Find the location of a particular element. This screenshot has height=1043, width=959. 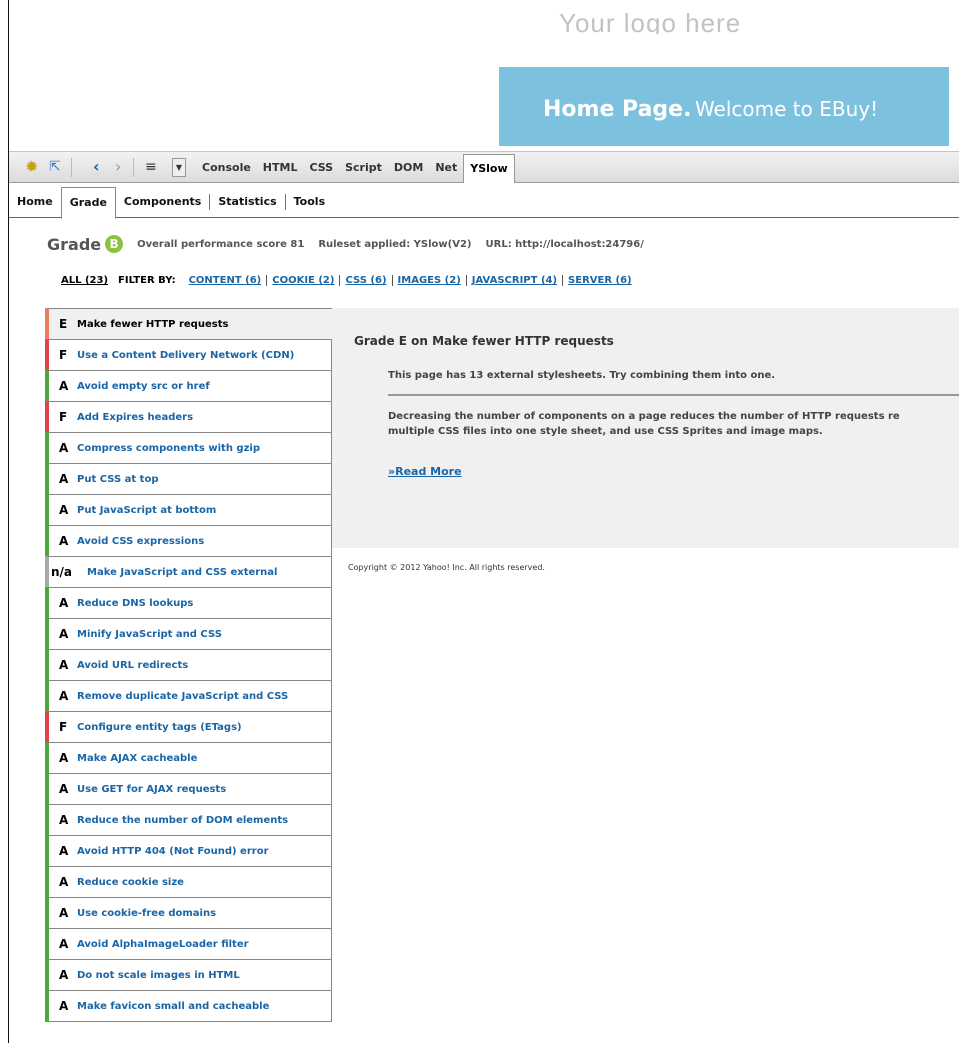

rule-item: A Reduce DNS lookups is located at coordinates (188, 602).